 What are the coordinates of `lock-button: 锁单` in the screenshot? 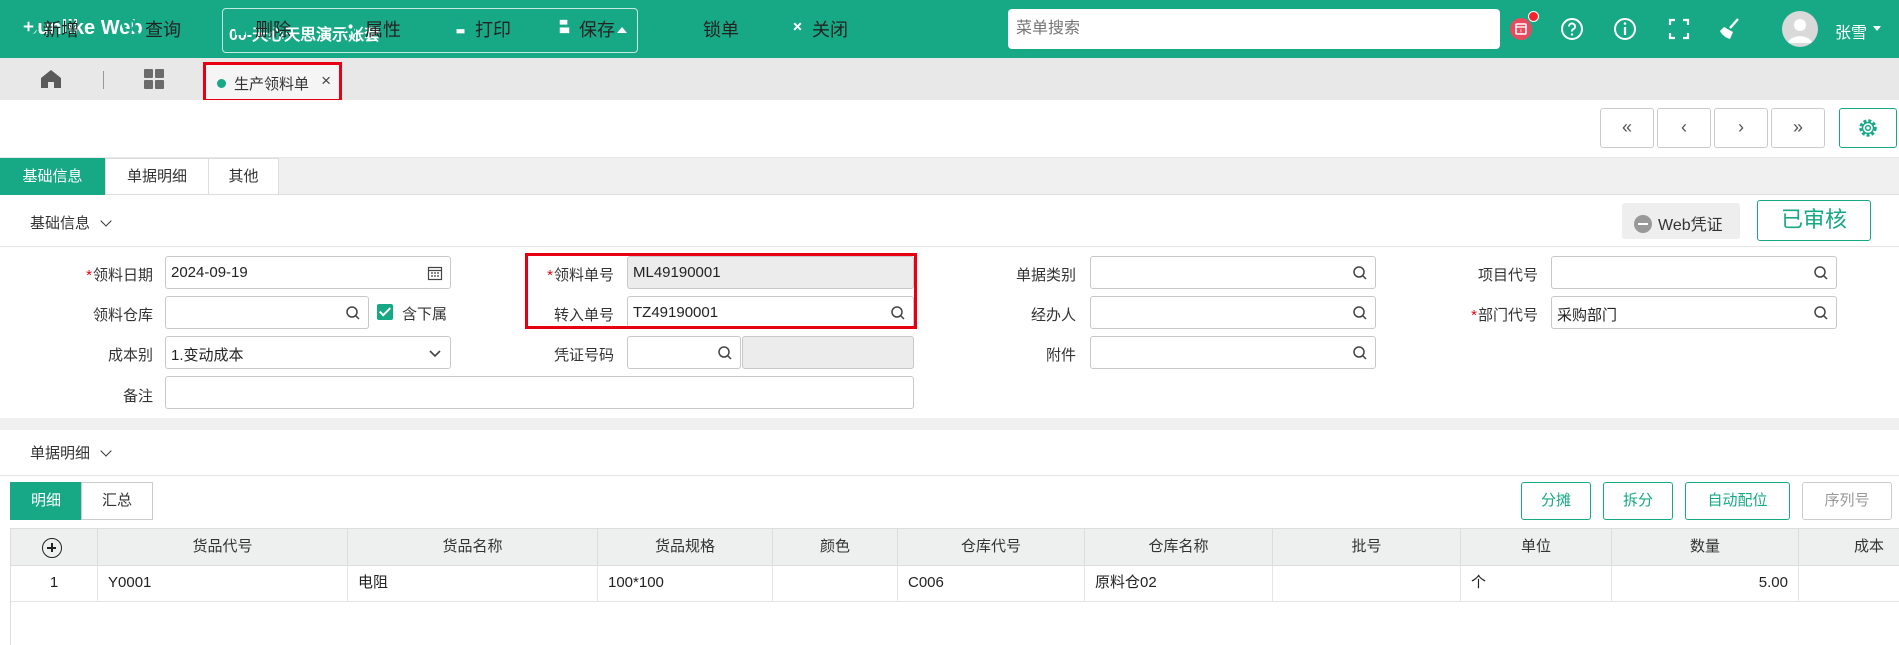 It's located at (708, 29).